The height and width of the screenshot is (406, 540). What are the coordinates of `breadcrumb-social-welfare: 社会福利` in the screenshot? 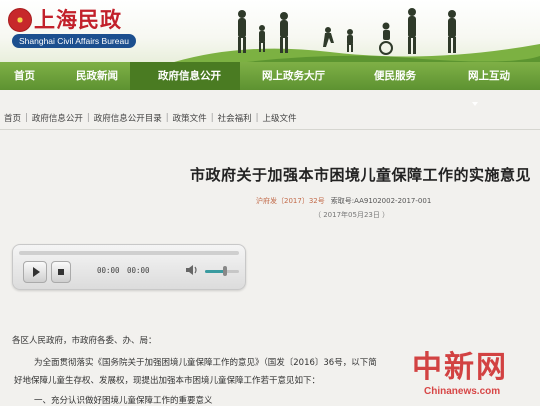 It's located at (235, 118).